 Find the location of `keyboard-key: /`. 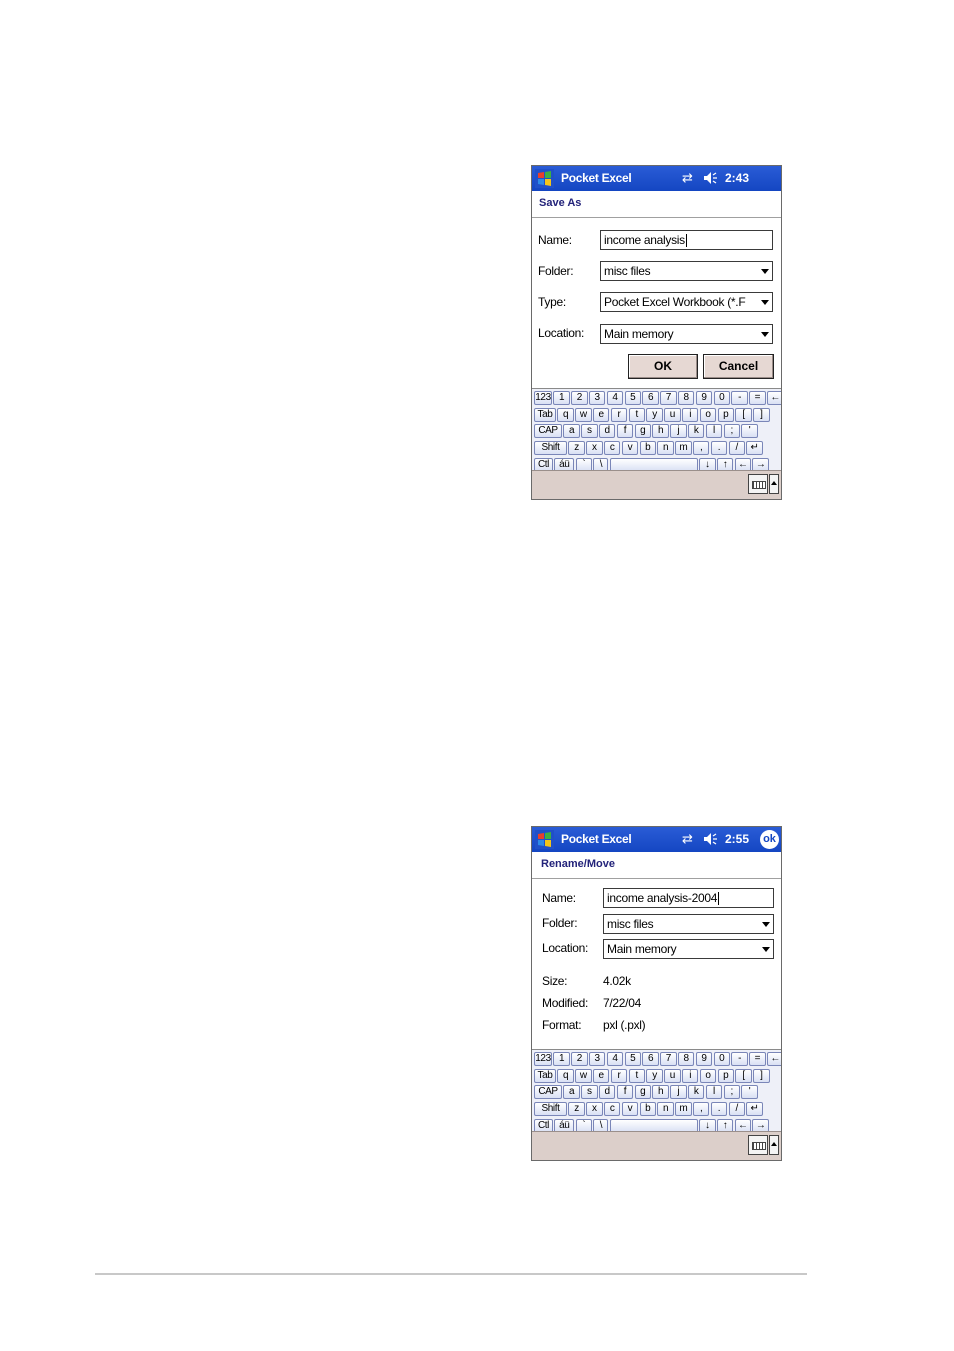

keyboard-key: / is located at coordinates (736, 1109).